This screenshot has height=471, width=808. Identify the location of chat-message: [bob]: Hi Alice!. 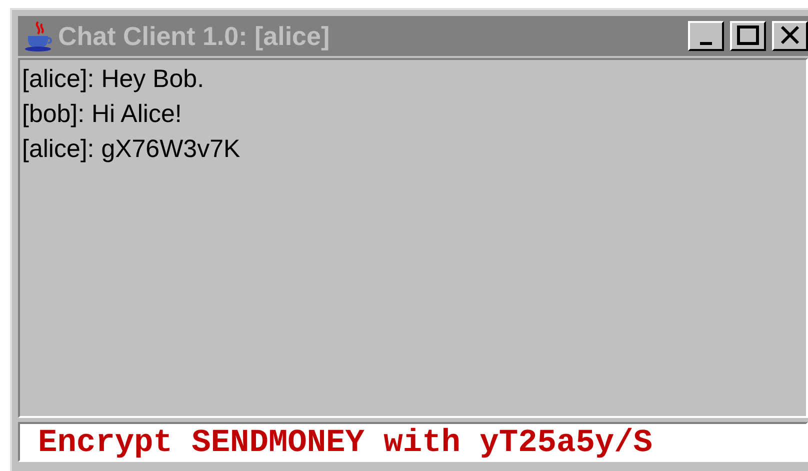
(102, 114).